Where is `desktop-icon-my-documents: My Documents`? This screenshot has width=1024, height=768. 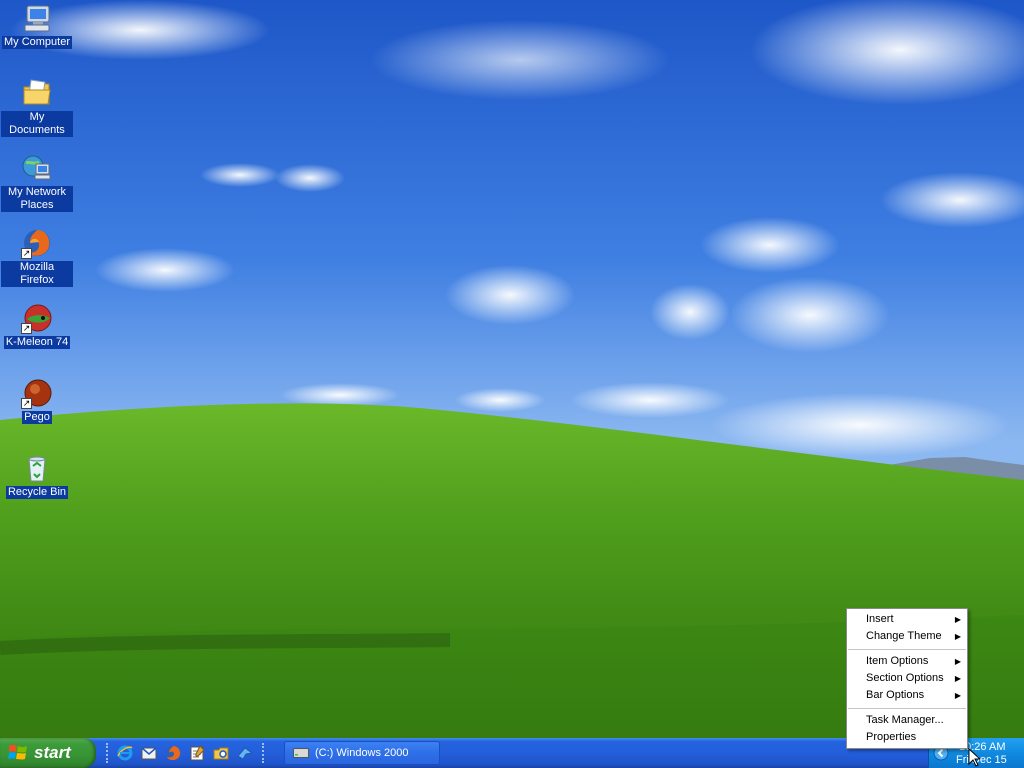
desktop-icon-my-documents: My Documents is located at coordinates (37, 107).